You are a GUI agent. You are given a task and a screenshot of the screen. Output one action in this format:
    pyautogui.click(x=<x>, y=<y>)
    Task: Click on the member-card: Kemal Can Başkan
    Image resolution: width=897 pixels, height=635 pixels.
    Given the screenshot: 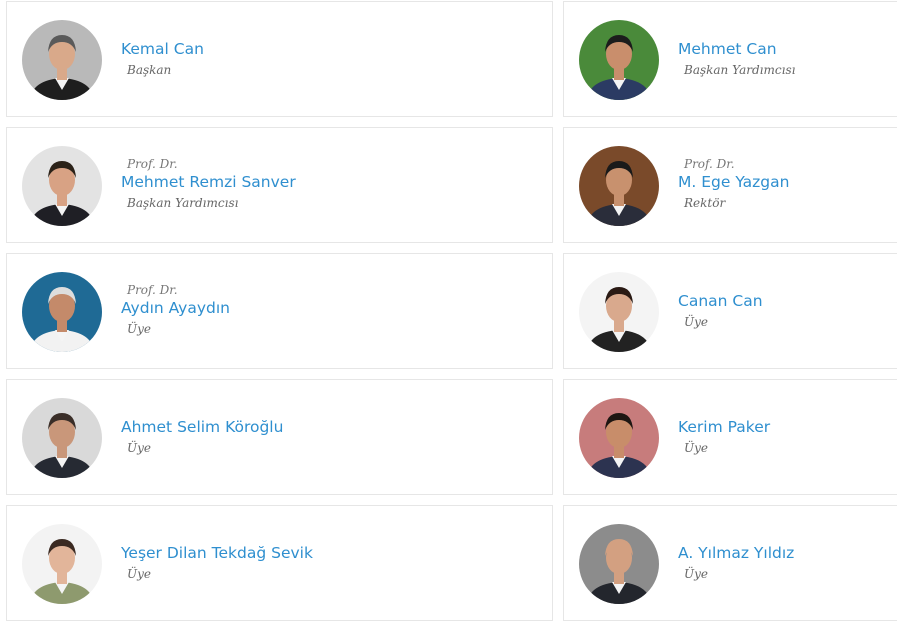 What is the action you would take?
    pyautogui.click(x=279, y=59)
    